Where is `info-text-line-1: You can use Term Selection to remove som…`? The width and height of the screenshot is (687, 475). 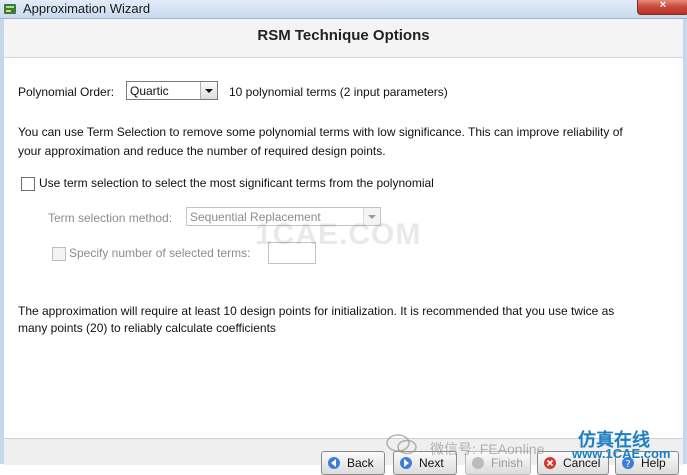
info-text-line-1: You can use Term Selection to remove som… is located at coordinates (320, 132).